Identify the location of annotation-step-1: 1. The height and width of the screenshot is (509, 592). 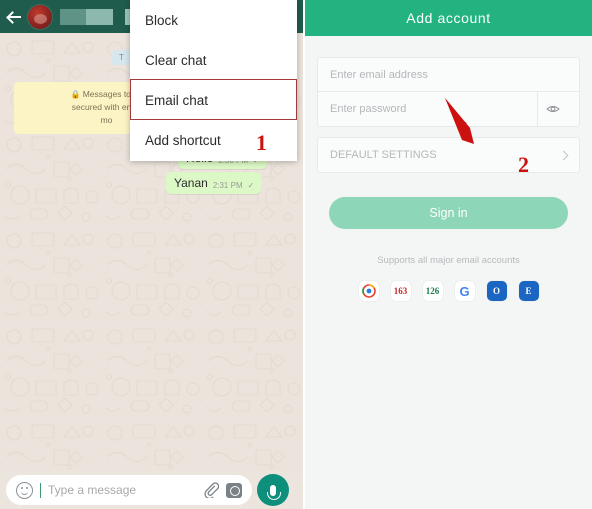
(261, 142).